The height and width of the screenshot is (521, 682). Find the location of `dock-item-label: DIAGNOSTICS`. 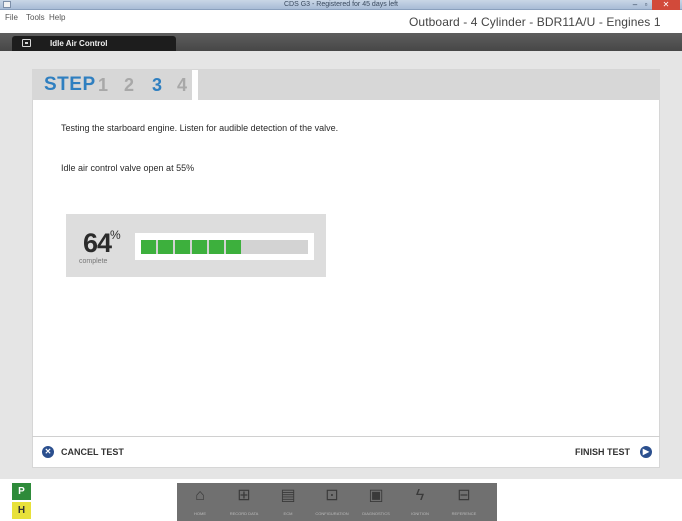

dock-item-label: DIAGNOSTICS is located at coordinates (376, 513).